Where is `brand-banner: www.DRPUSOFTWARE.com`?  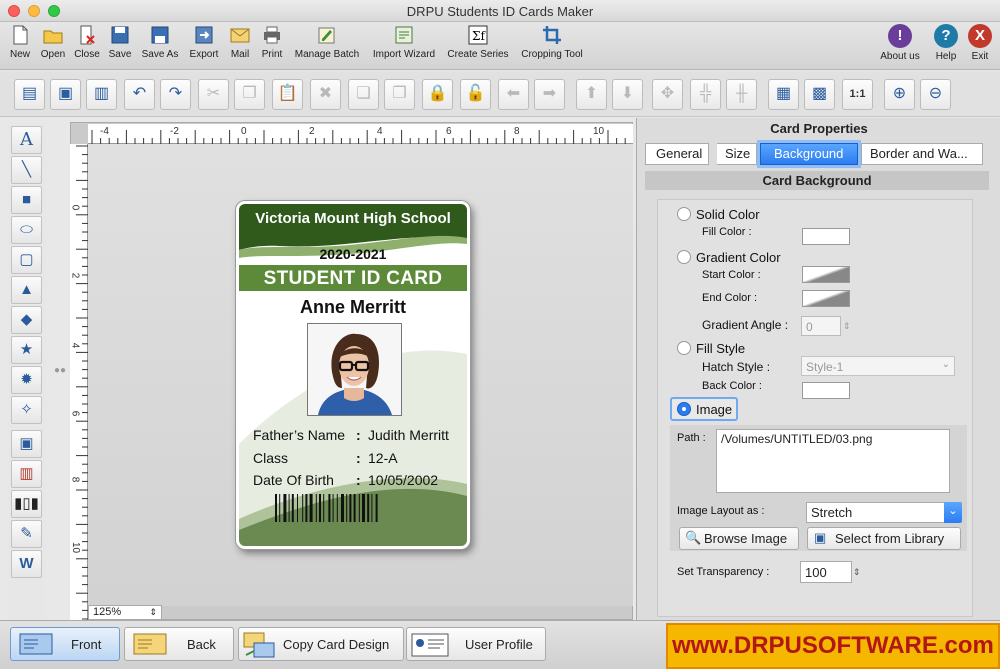
brand-banner: www.DRPUSOFTWARE.com is located at coordinates (833, 646).